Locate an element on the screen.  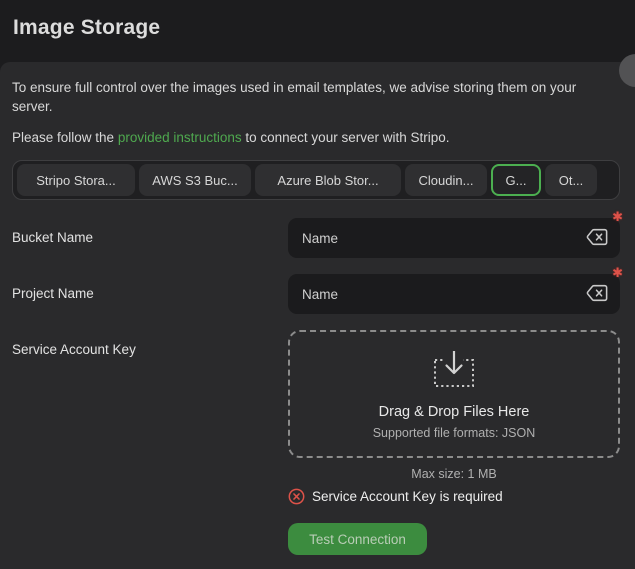
download-into-box-icon is located at coordinates (454, 371).